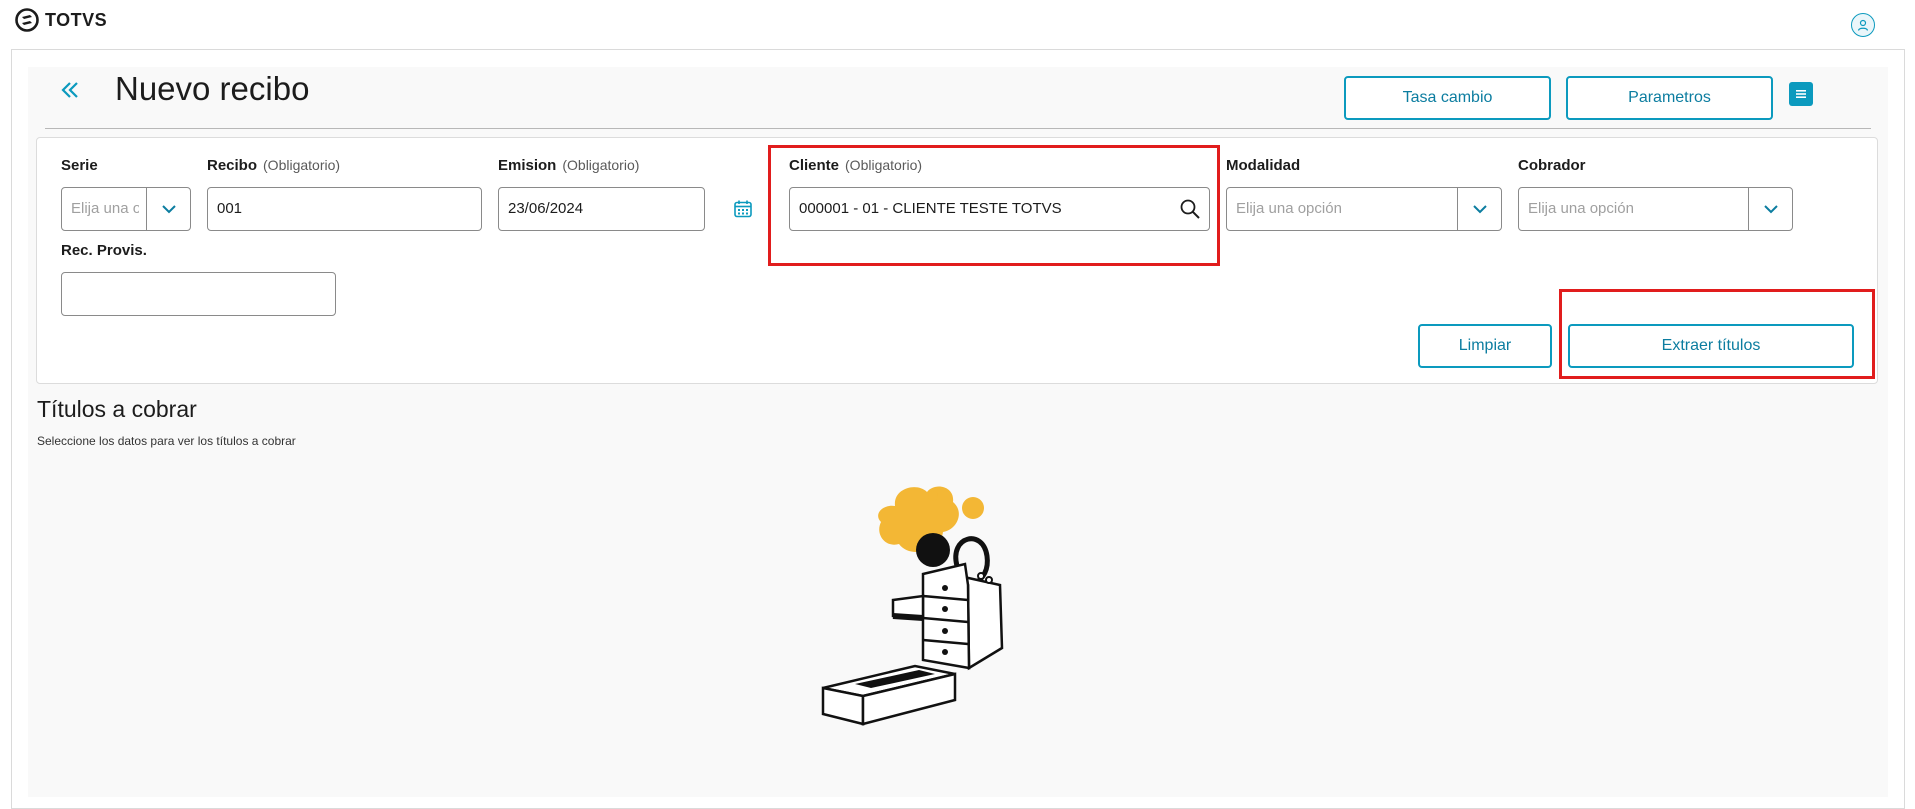 The image size is (1915, 809). I want to click on cliente-value: 000001 - 01 - CLIENTE TESTE TOTVS, so click(930, 208).